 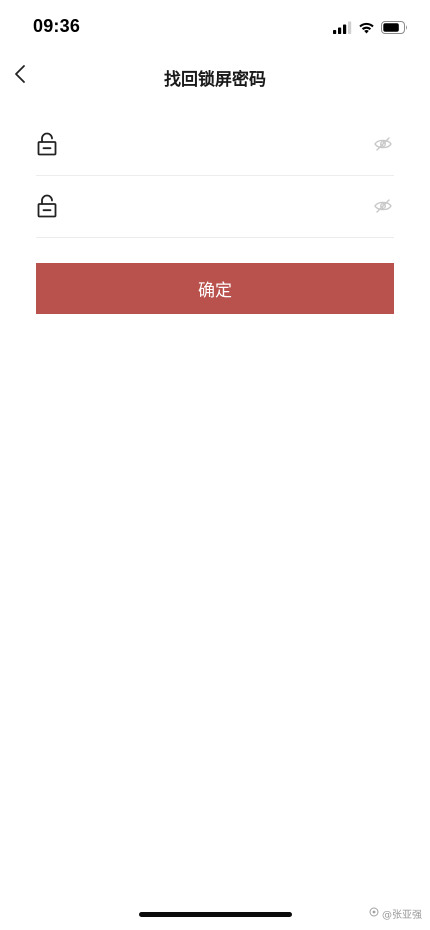 What do you see at coordinates (374, 913) in the screenshot?
I see `watermark-logo-icon` at bounding box center [374, 913].